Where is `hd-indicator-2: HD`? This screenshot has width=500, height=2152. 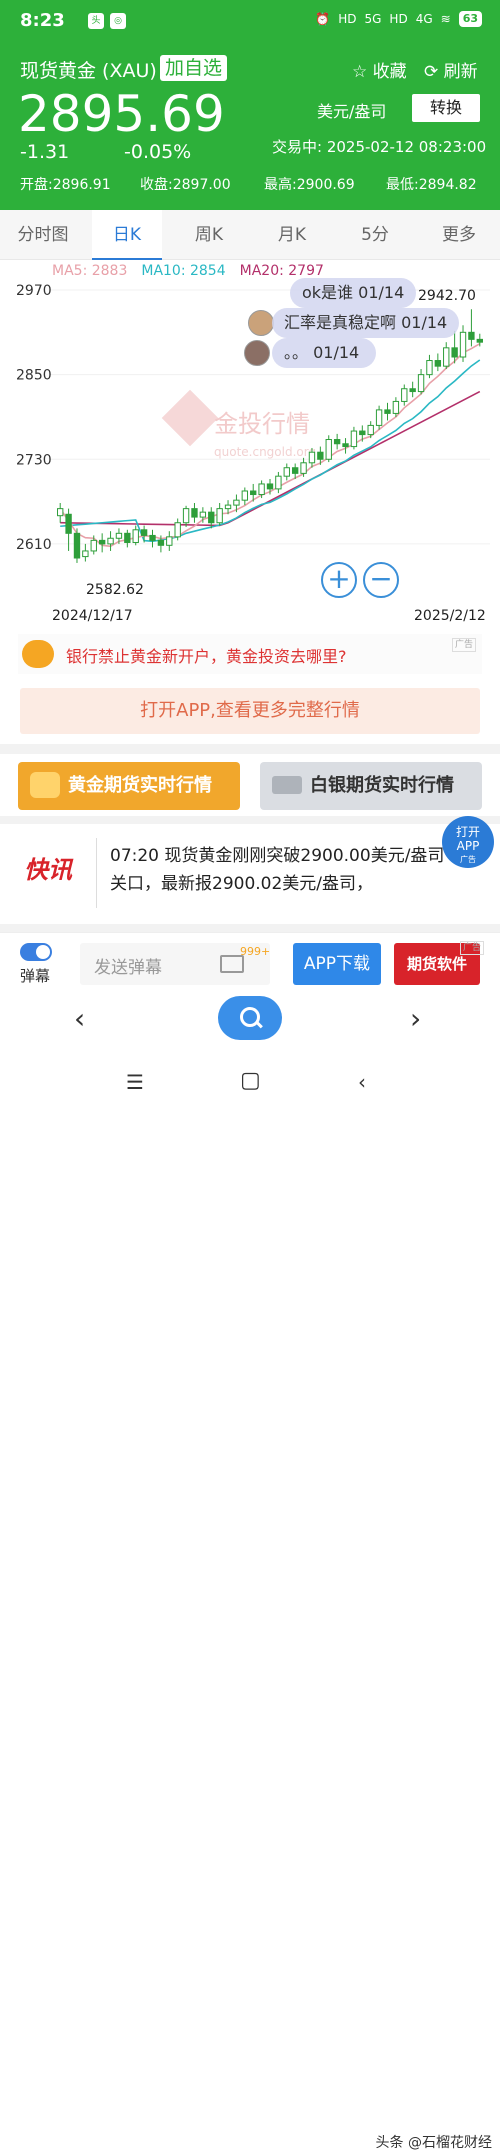
hd-indicator-2: HD is located at coordinates (398, 19).